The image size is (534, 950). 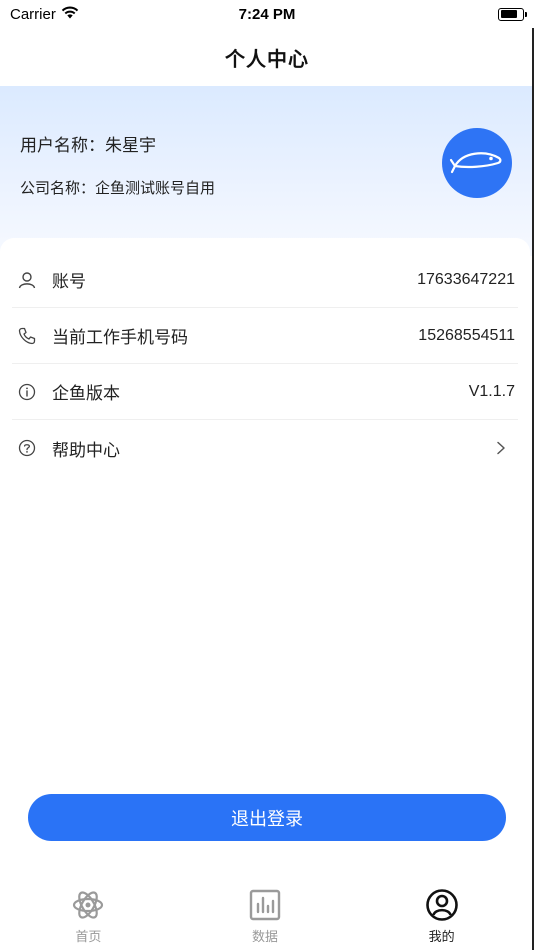 I want to click on help-icon, so click(x=27, y=448).